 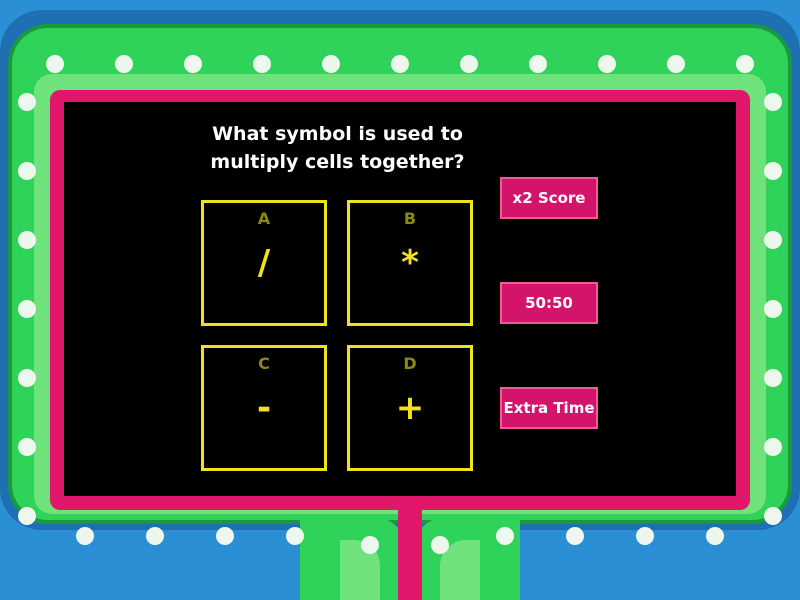 What do you see at coordinates (549, 198) in the screenshot?
I see `double-score-button: x2 Score` at bounding box center [549, 198].